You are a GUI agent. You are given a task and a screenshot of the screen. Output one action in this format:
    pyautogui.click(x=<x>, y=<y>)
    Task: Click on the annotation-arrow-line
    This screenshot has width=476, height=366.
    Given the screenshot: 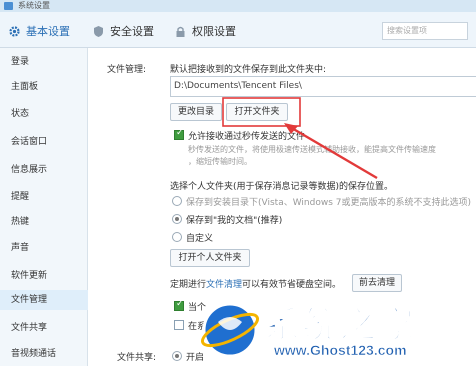 What is the action you would take?
    pyautogui.click(x=333, y=152)
    